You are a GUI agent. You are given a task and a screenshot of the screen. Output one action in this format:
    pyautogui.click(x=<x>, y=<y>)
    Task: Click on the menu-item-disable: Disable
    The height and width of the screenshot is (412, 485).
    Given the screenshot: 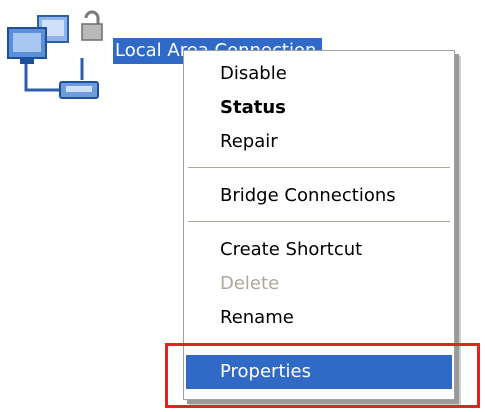 What is the action you would take?
    pyautogui.click(x=319, y=74)
    